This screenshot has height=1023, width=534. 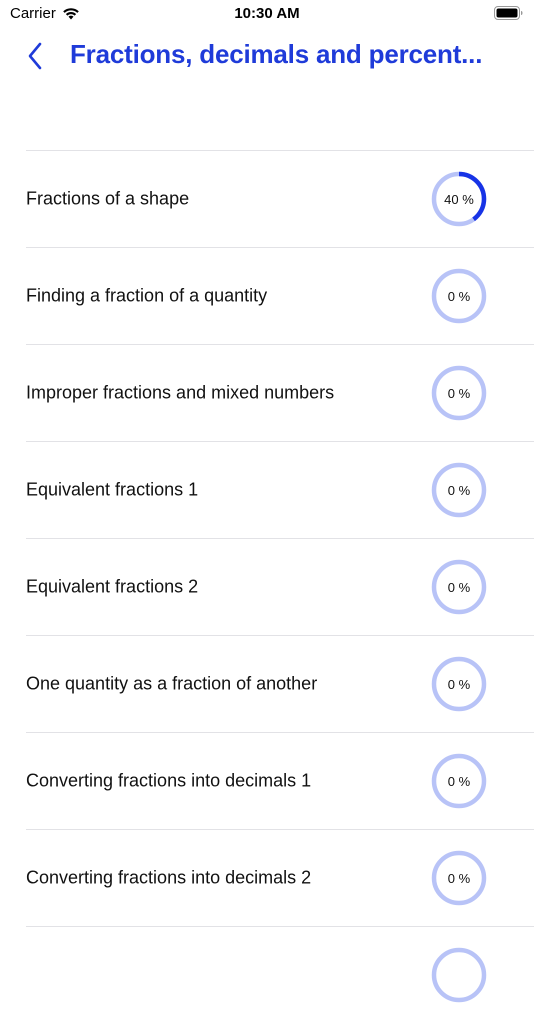 What do you see at coordinates (169, 877) in the screenshot?
I see `topic-label: Converting fractions into decimals 2` at bounding box center [169, 877].